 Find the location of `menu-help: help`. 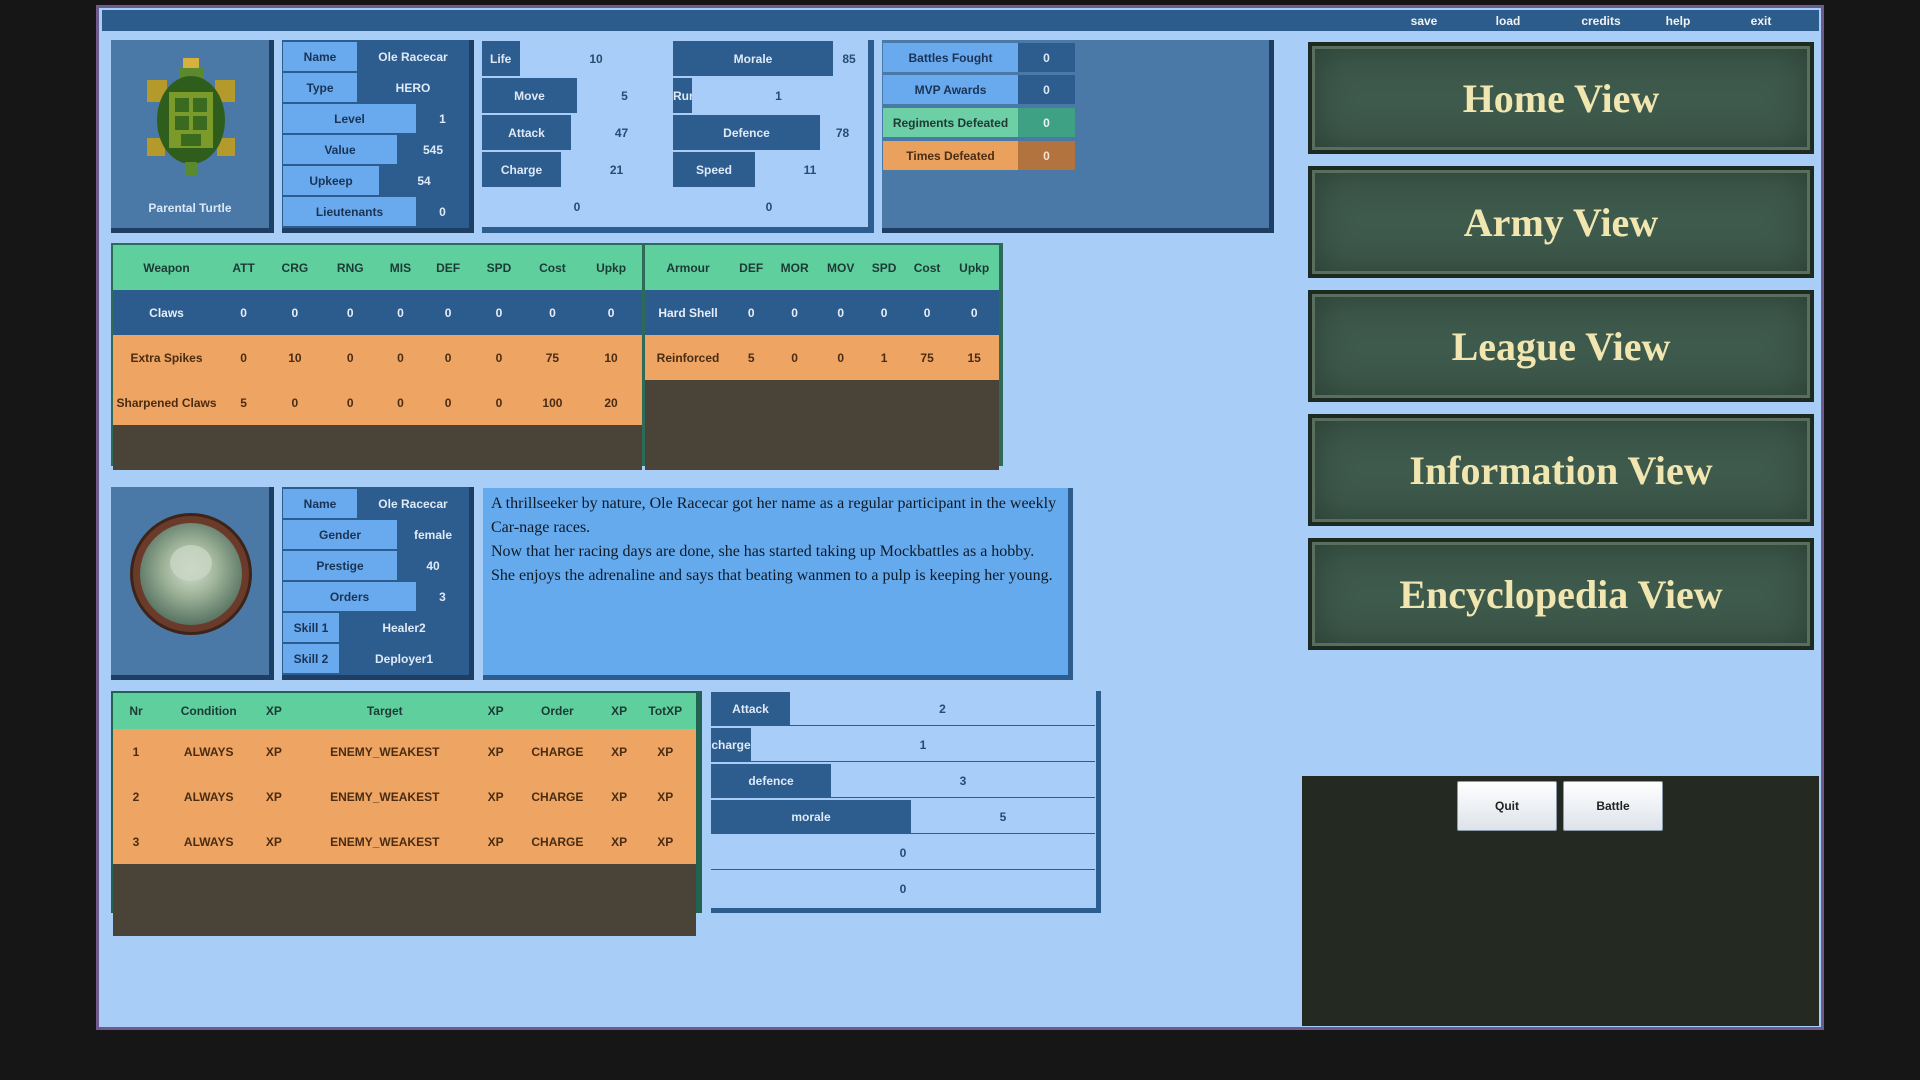

menu-help: help is located at coordinates (1678, 21).